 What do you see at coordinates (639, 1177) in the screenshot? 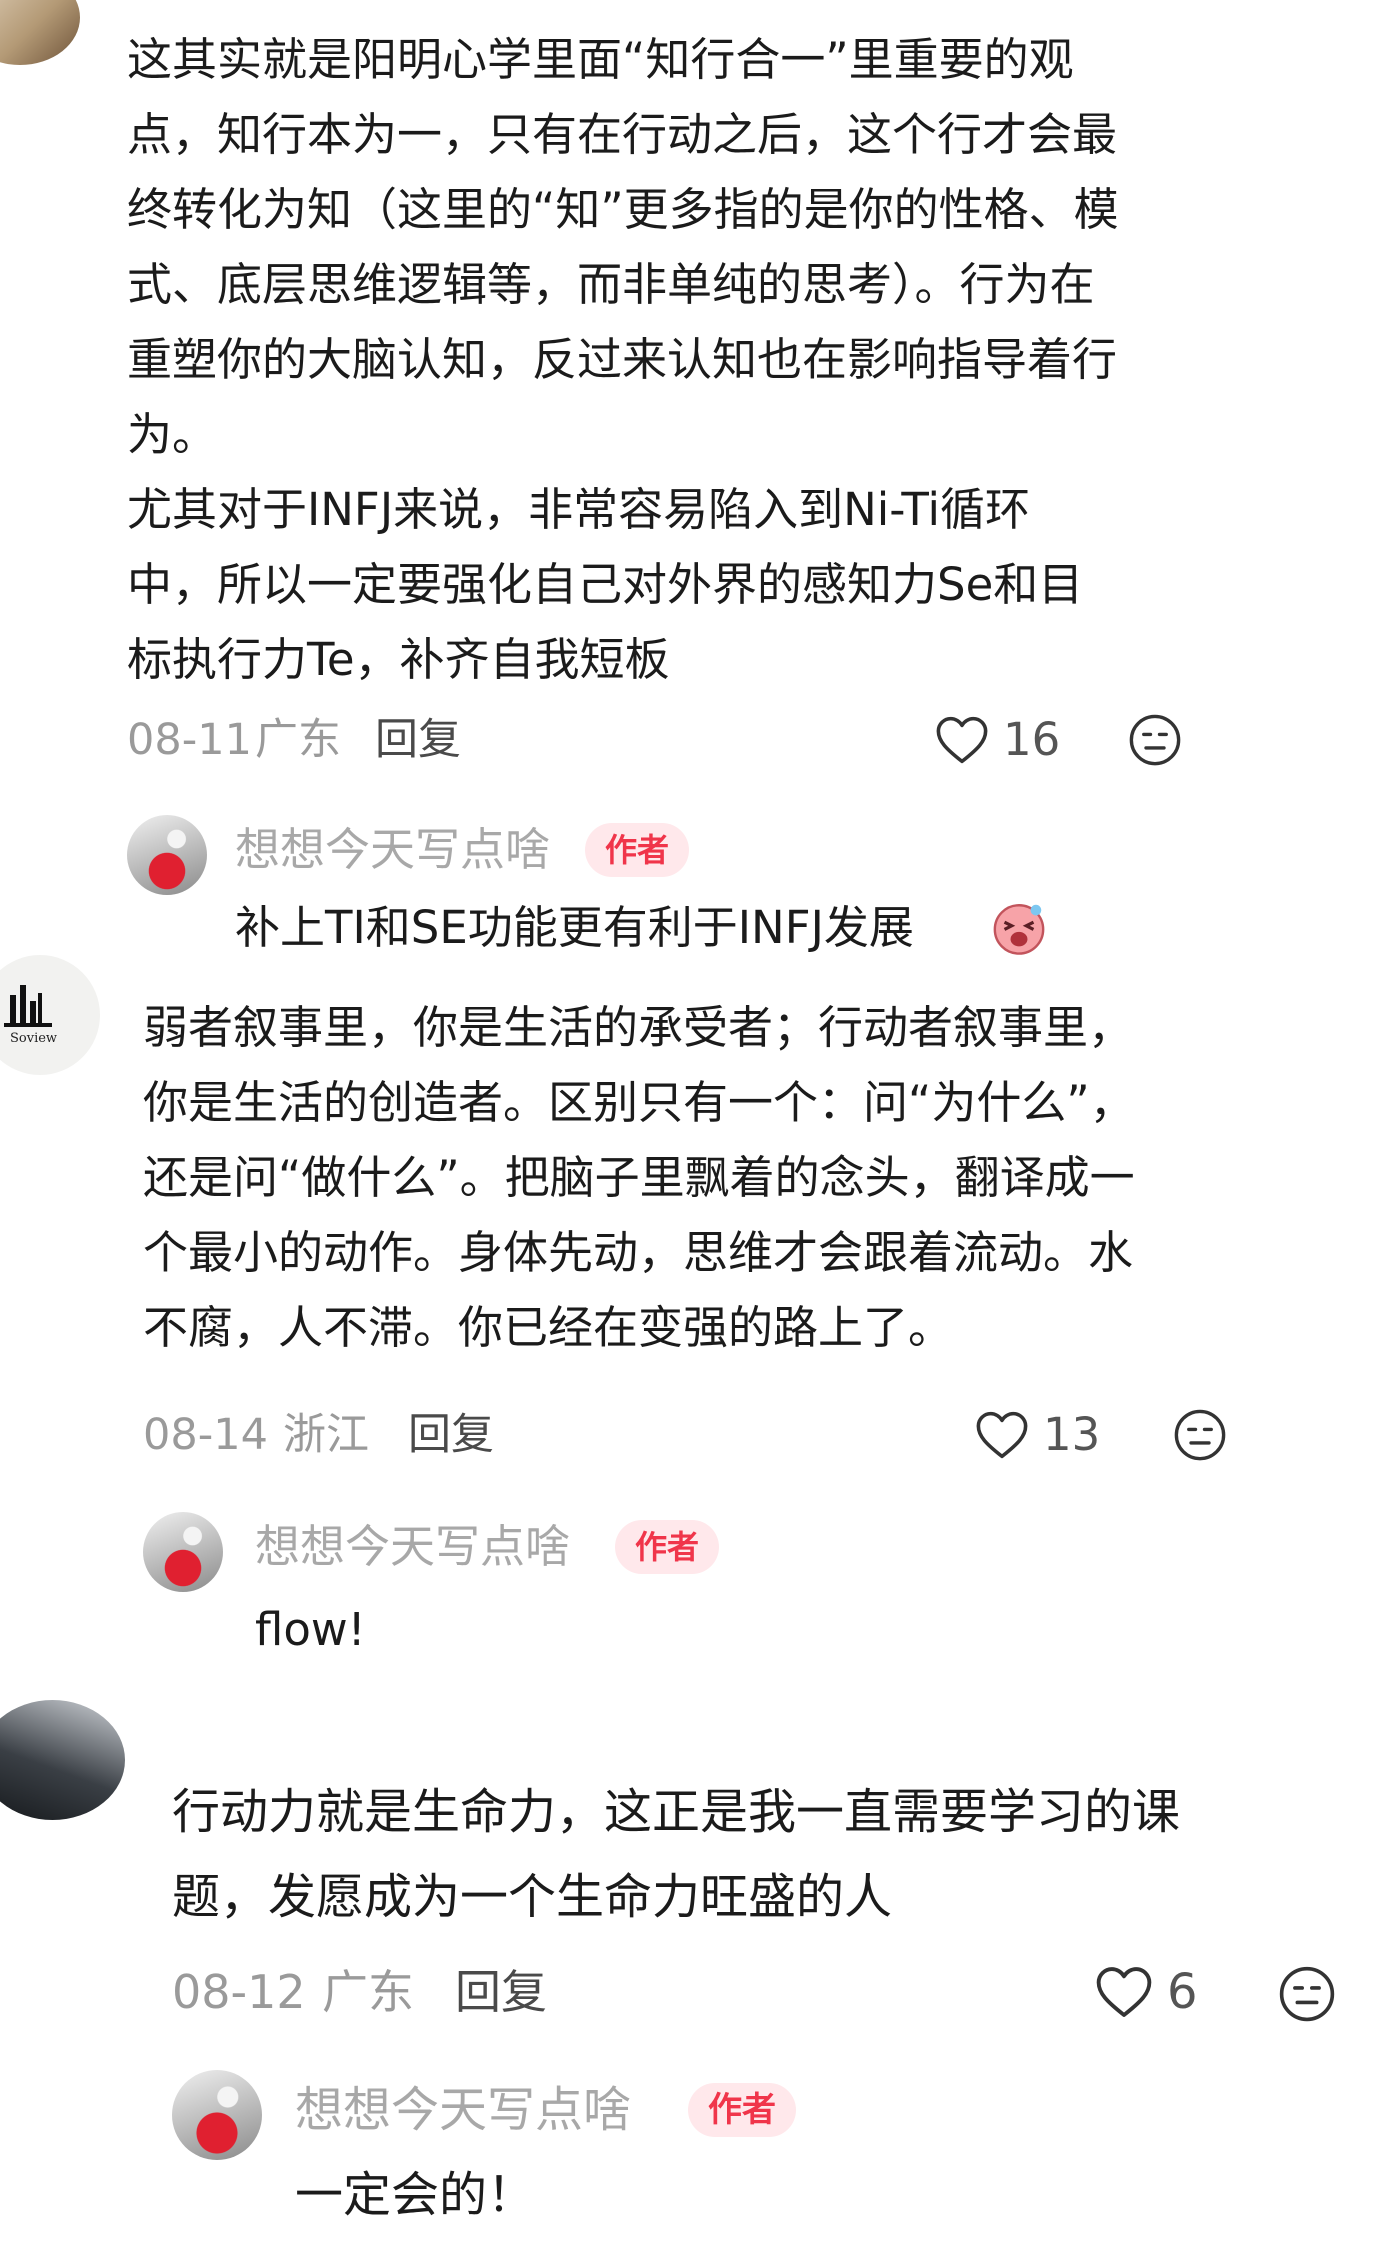
I see `comment-text-line: 还是问“做什么”。把脑子里飘着的念头，翻译成一` at bounding box center [639, 1177].